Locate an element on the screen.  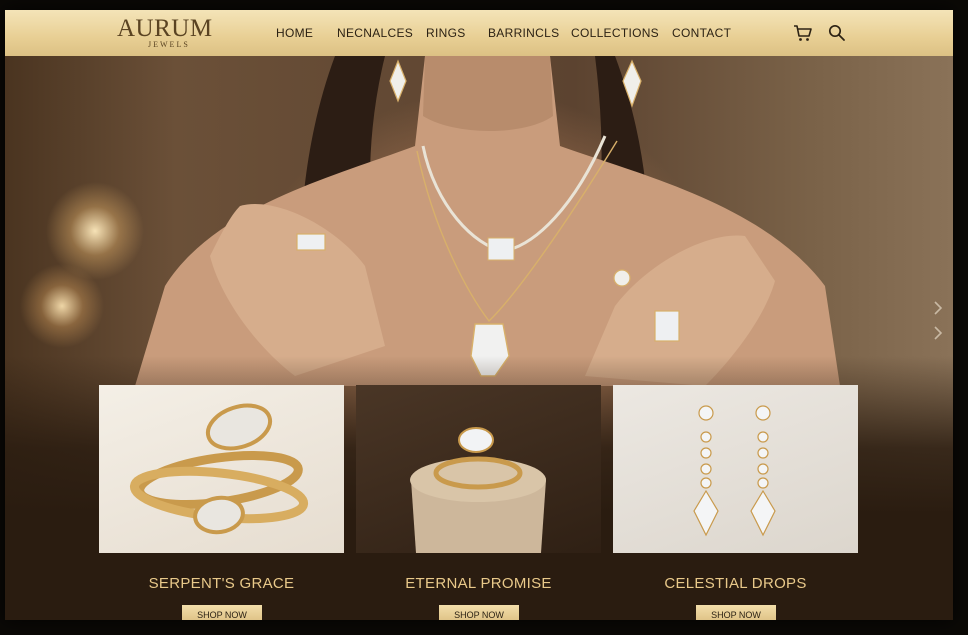
brand-logo: AURUM JEWELS is located at coordinates (167, 33).